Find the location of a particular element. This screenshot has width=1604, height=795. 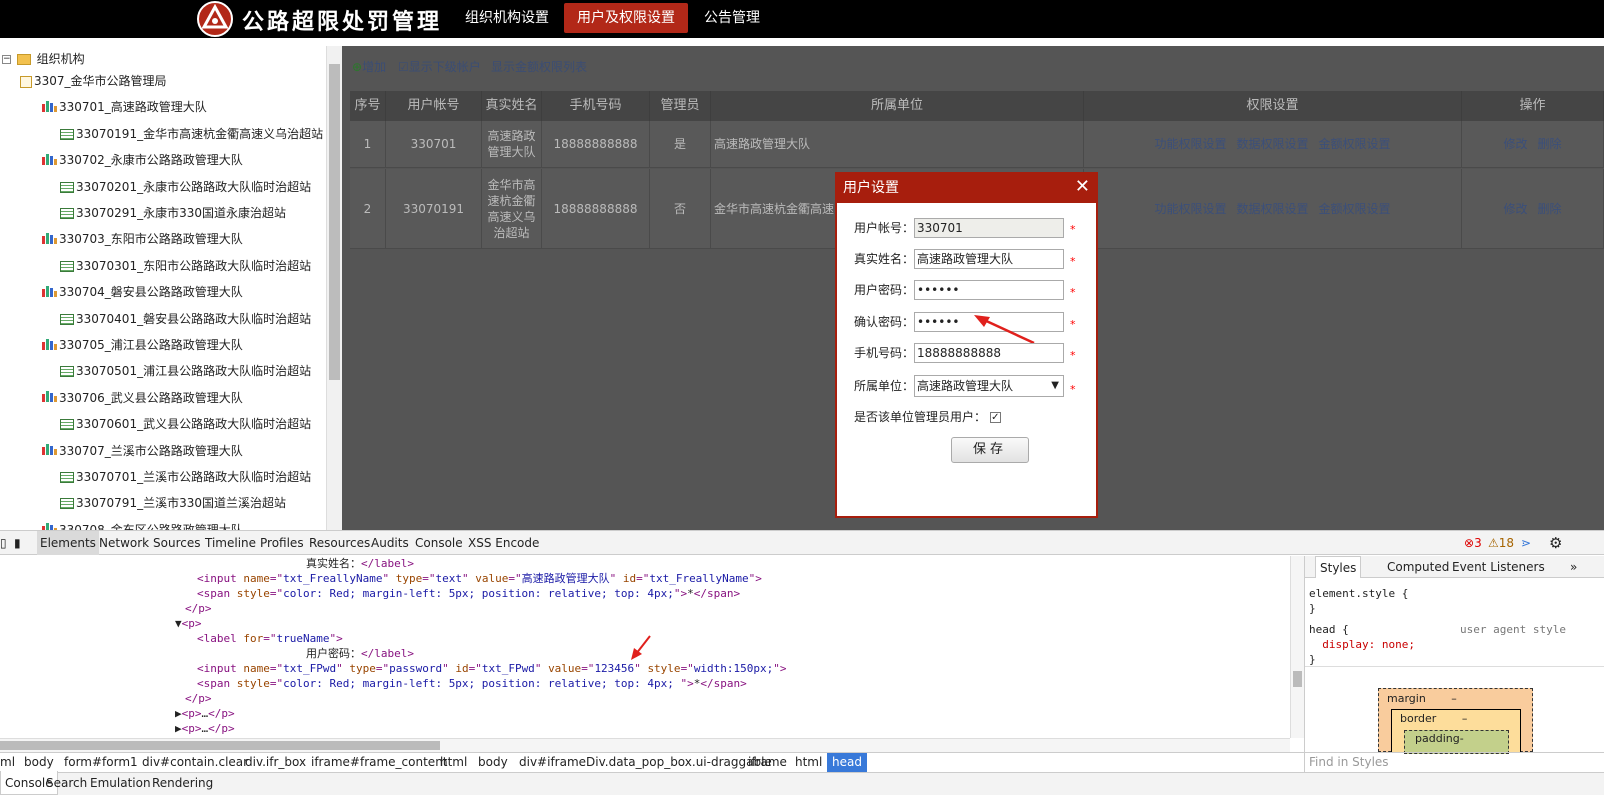

name-input: 高速路政管理大队 is located at coordinates (989, 259).